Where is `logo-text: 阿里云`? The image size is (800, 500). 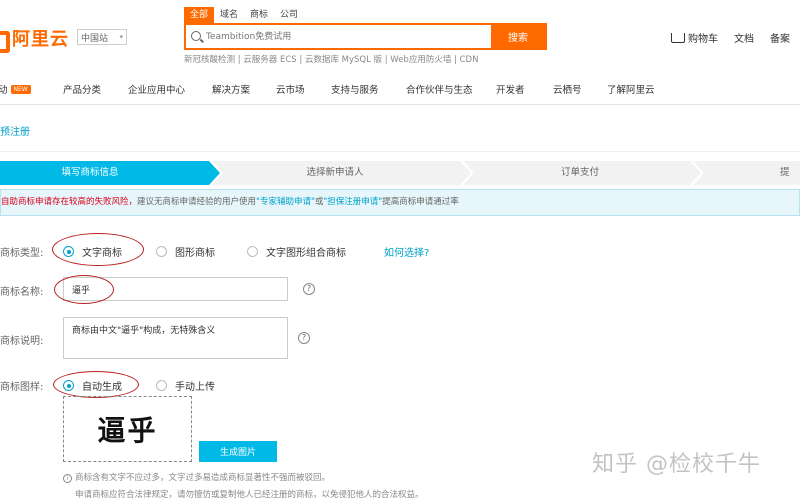
logo-text: 阿里云 is located at coordinates (40, 39).